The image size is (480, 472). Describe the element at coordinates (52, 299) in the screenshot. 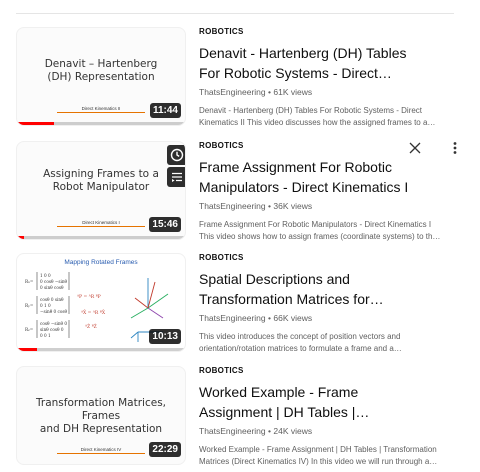

I see `svg-text: cosθ 0 sinθ` at that location.